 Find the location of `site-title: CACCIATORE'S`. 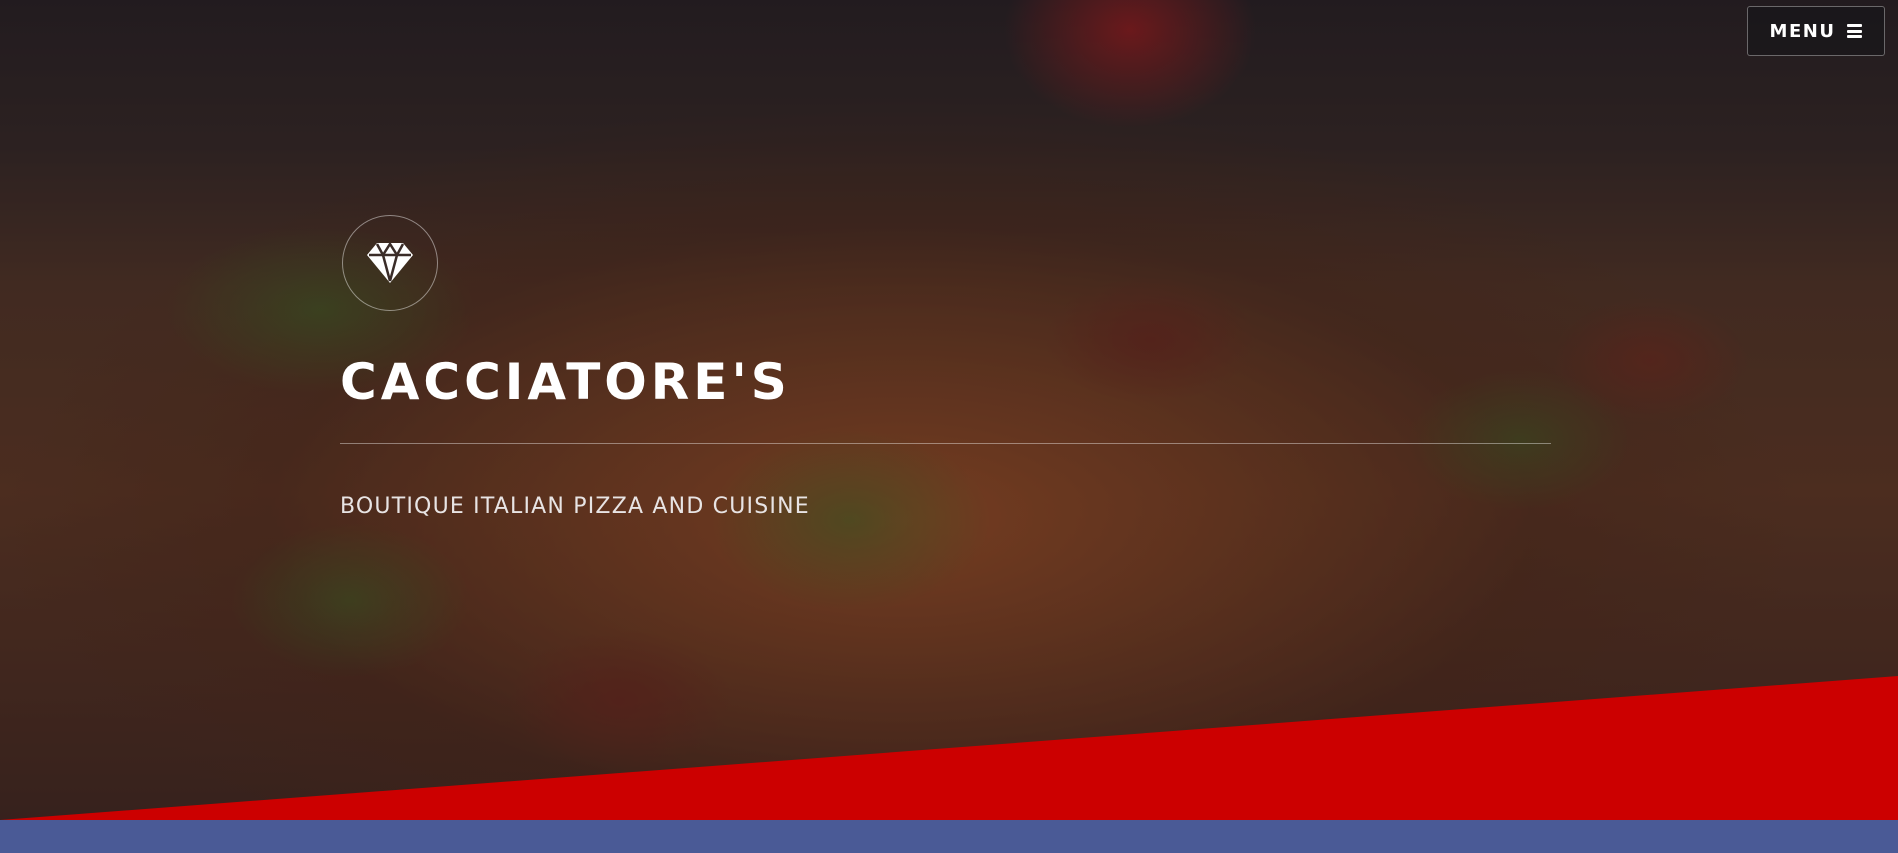

site-title: CACCIATORE'S is located at coordinates (565, 382).